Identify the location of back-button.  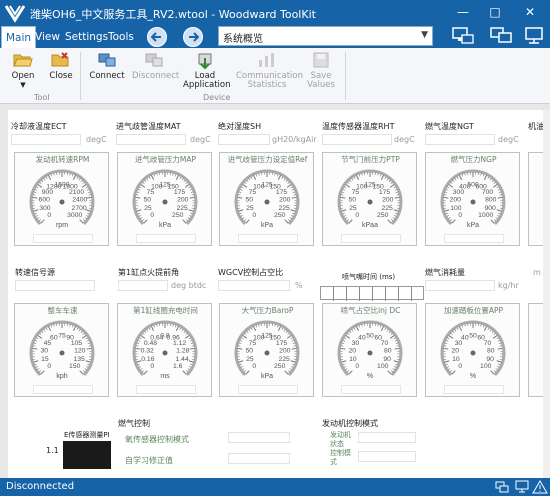
(157, 37).